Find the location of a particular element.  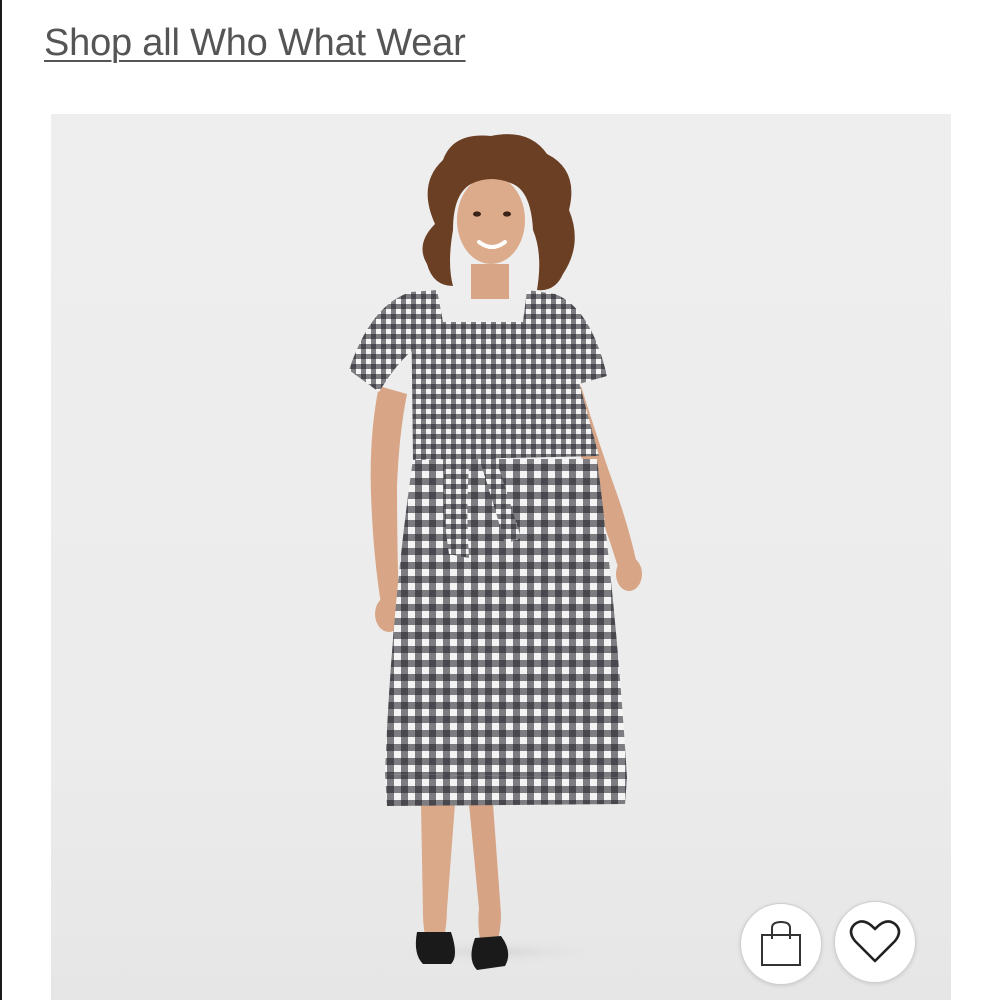

add-to-bag-button is located at coordinates (781, 944).